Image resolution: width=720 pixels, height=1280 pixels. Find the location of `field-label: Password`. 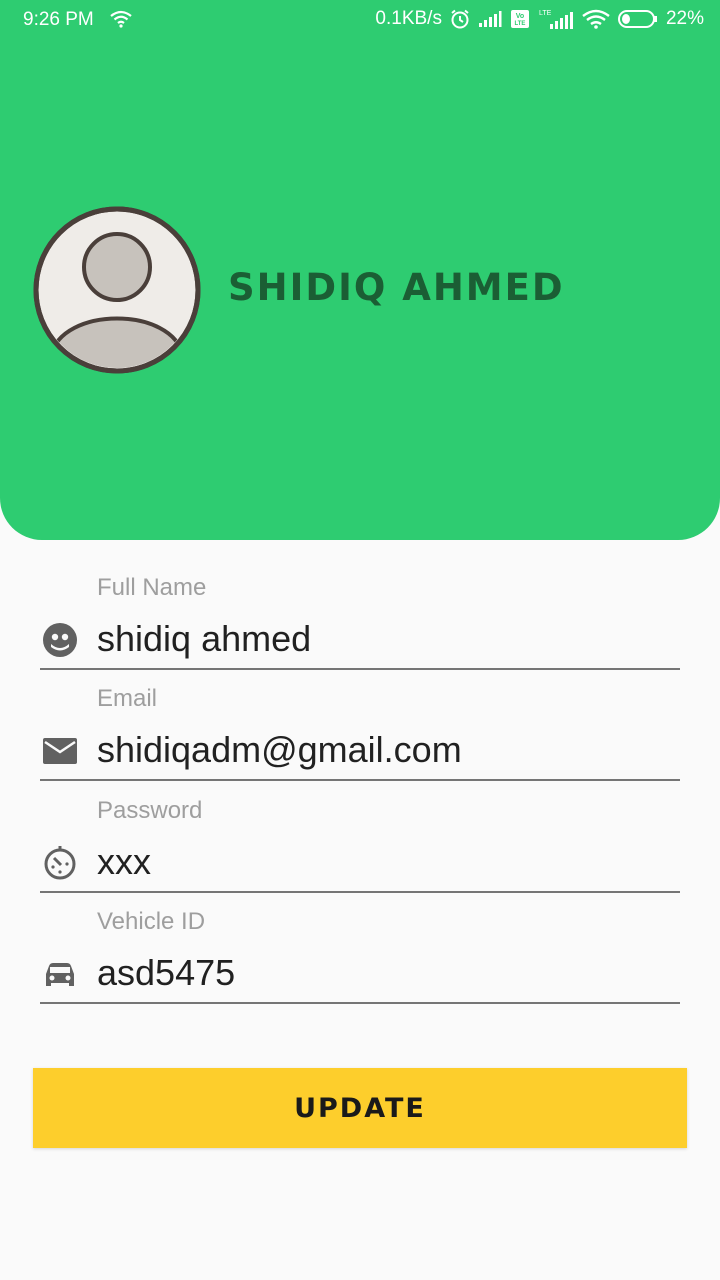

field-label: Password is located at coordinates (150, 810).